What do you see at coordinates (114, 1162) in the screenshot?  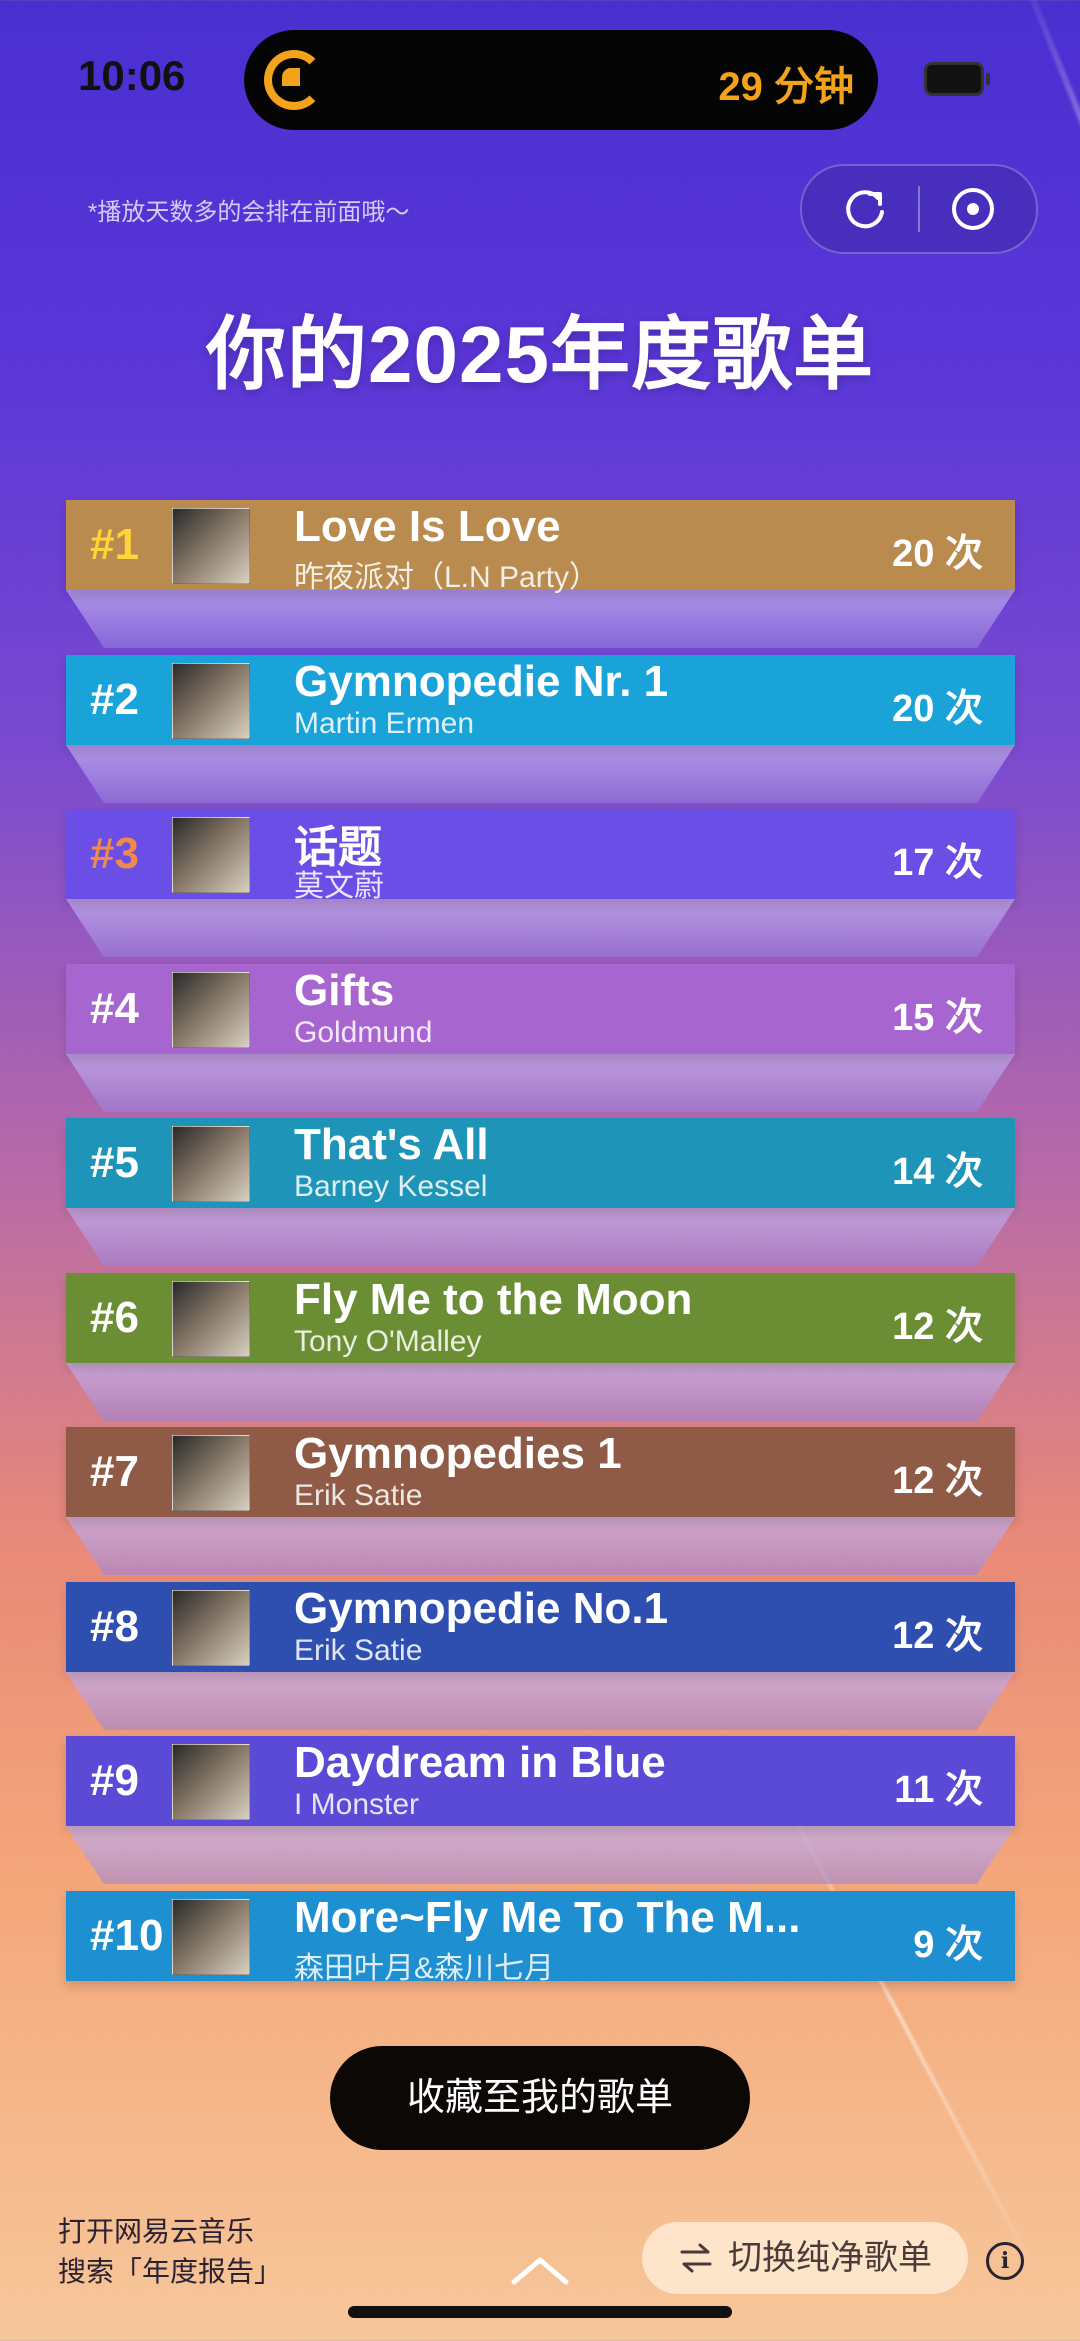 I see `song-rank: #5` at bounding box center [114, 1162].